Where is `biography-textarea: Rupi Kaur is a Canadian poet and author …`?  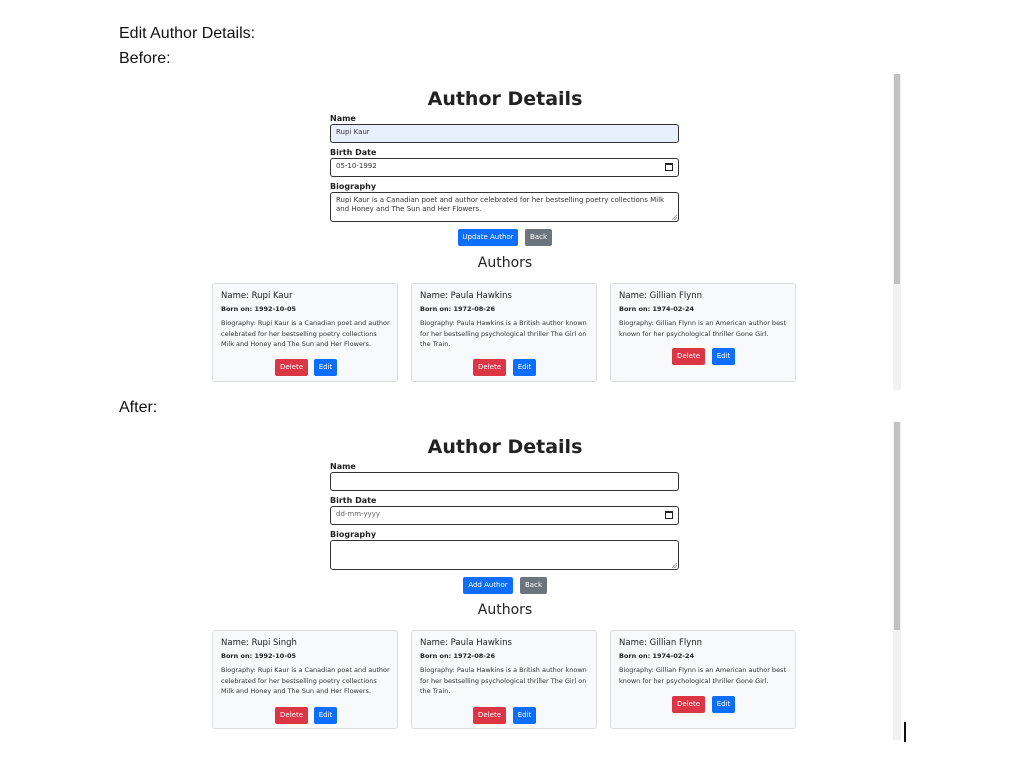 biography-textarea: Rupi Kaur is a Canadian poet and author … is located at coordinates (504, 207).